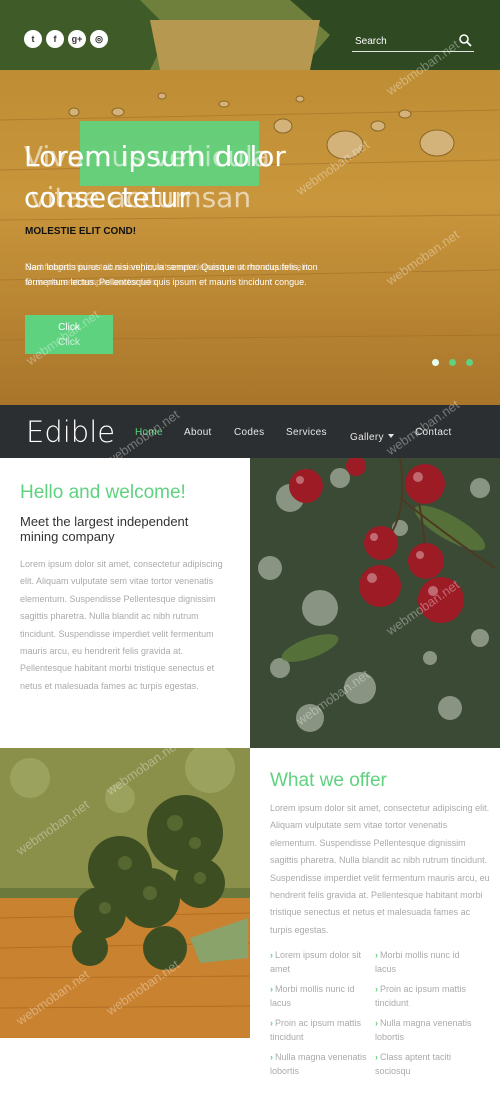  Describe the element at coordinates (306, 432) in the screenshot. I see `nav-item-services: Services` at that location.